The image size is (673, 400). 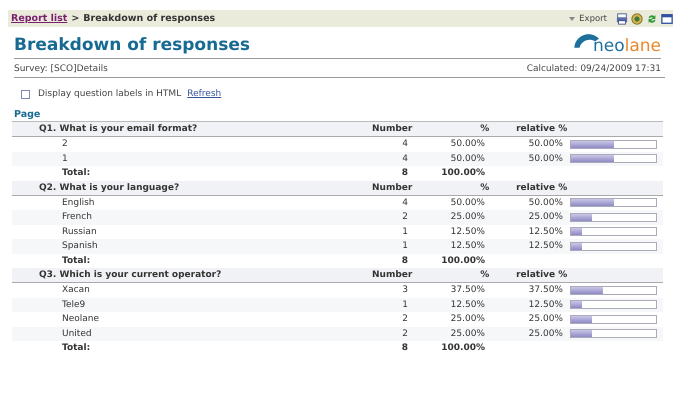 What do you see at coordinates (28, 114) in the screenshot?
I see `section-title: Page` at bounding box center [28, 114].